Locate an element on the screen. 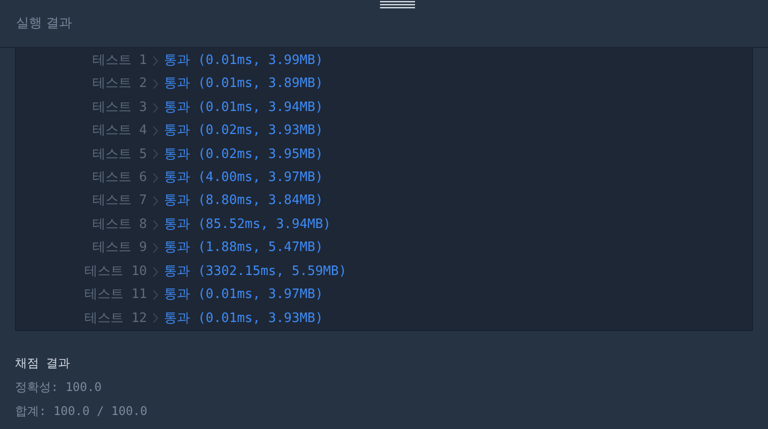  test-label: 테스트 11 is located at coordinates (115, 295).